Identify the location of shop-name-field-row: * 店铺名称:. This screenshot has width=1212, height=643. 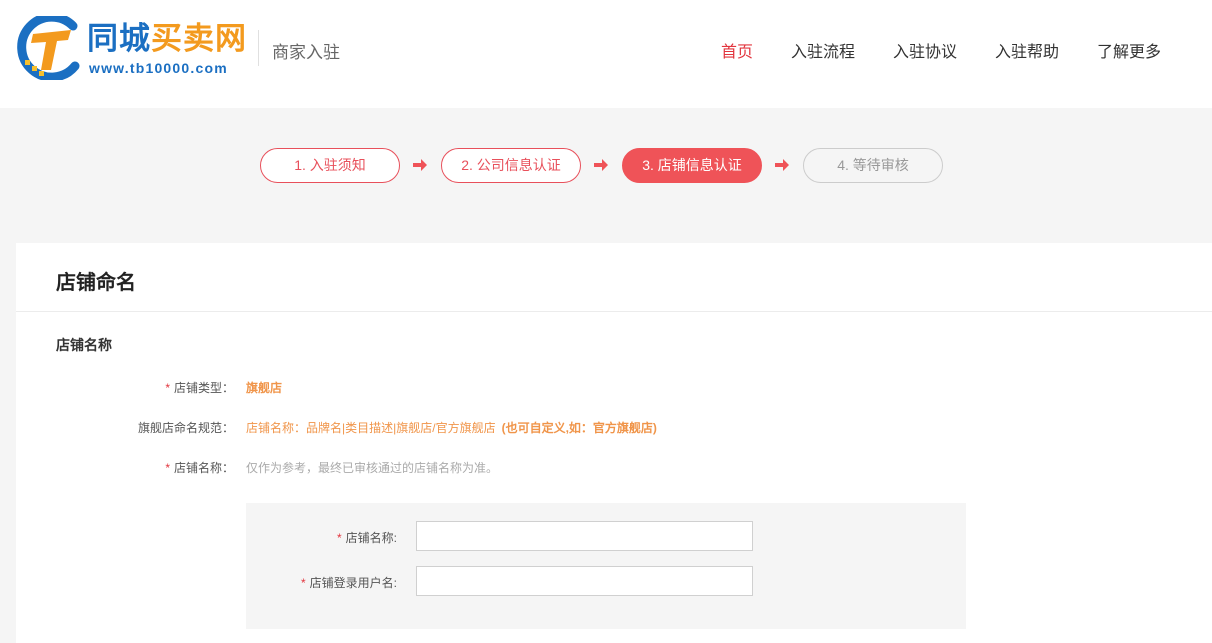
(606, 536).